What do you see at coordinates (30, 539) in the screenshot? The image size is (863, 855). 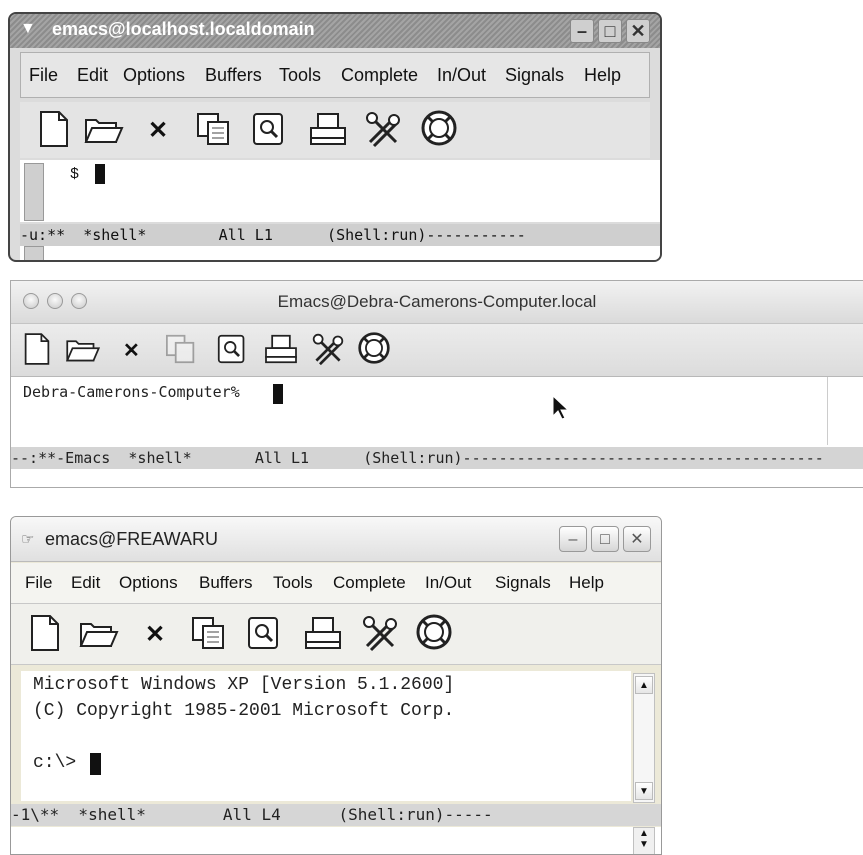 I see `emacs-app-icon: ☞` at bounding box center [30, 539].